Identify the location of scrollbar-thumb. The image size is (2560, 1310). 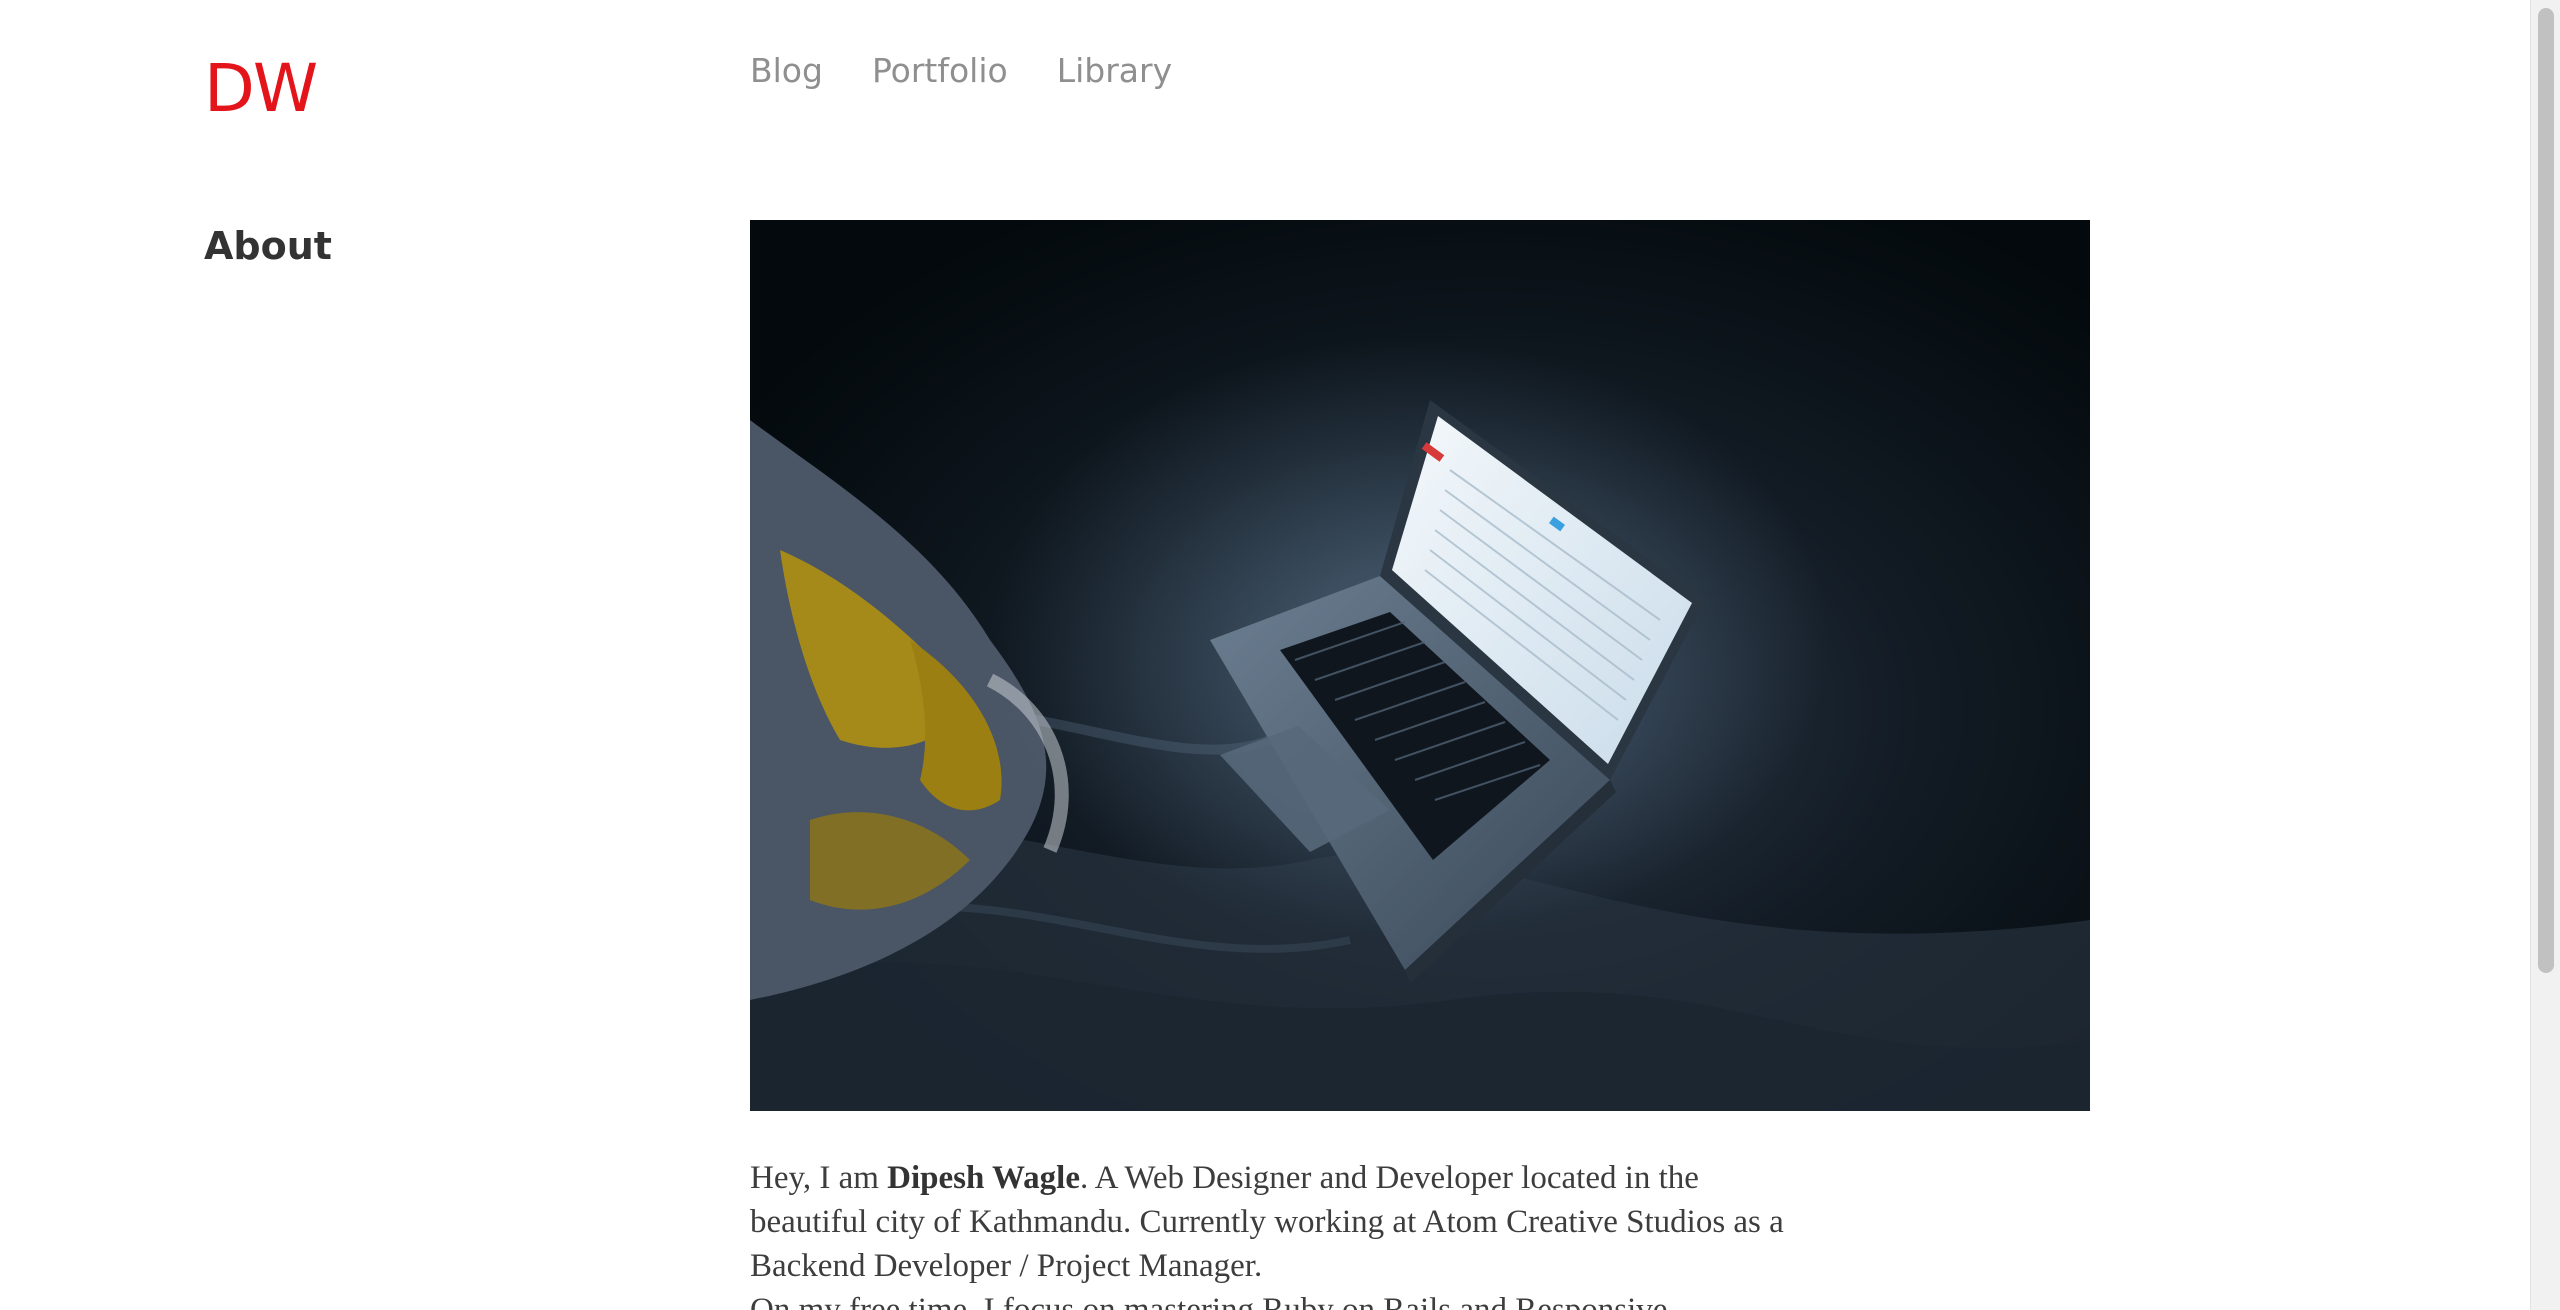
(2546, 490).